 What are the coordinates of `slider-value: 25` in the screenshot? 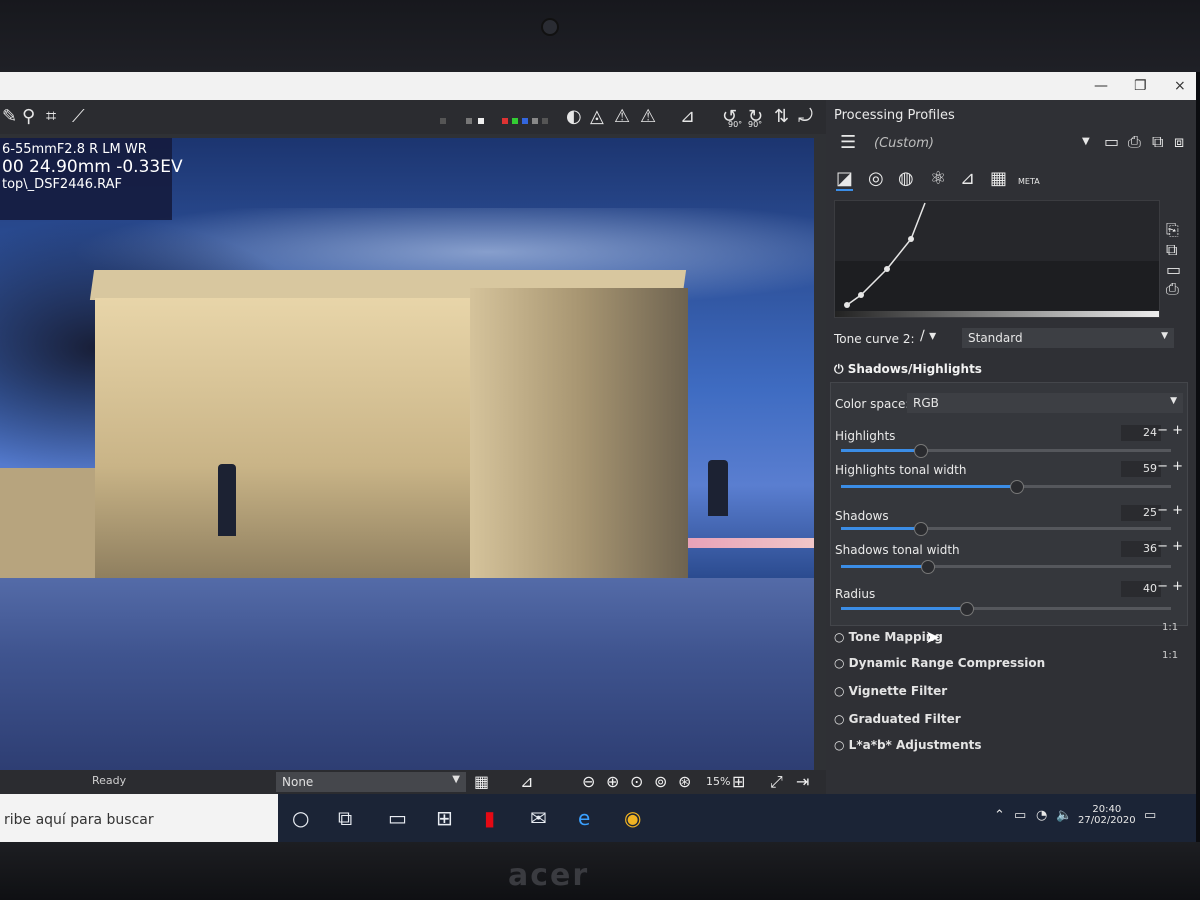 It's located at (1141, 513).